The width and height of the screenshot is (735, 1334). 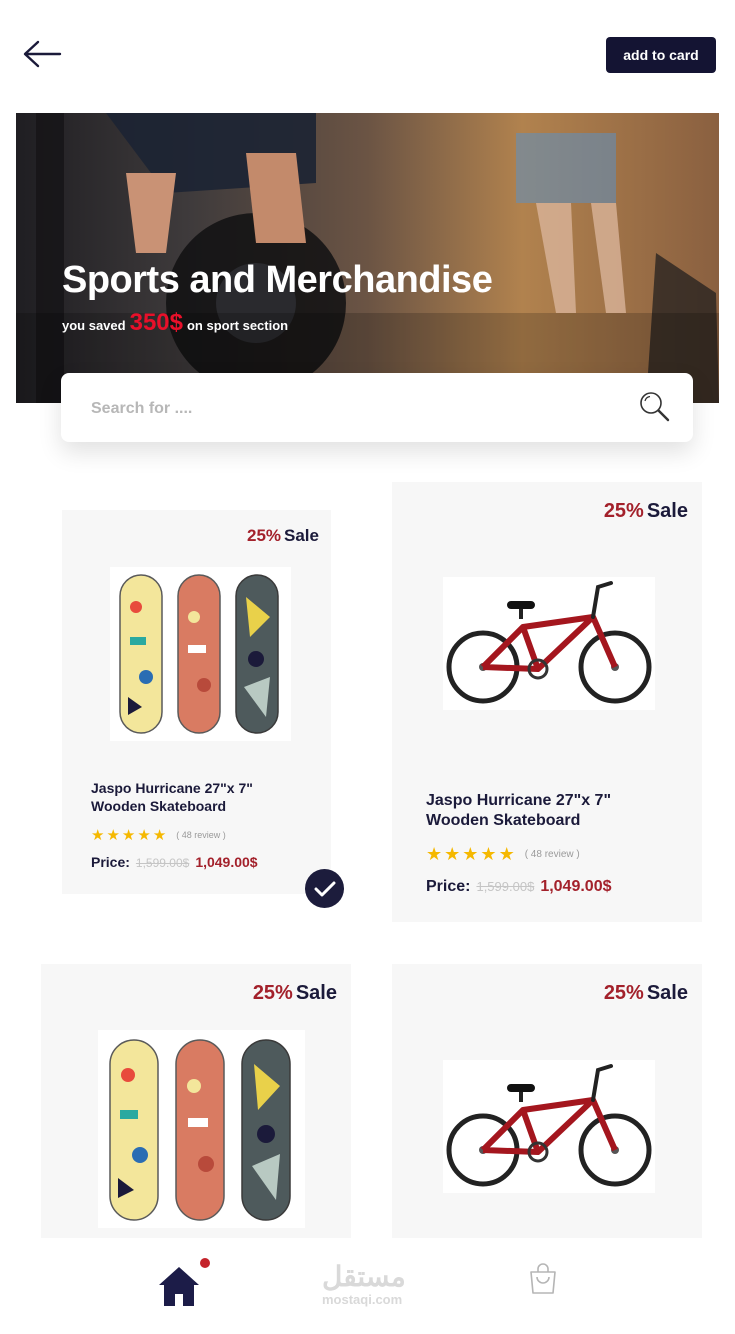 What do you see at coordinates (205, 1263) in the screenshot?
I see `notification-dot` at bounding box center [205, 1263].